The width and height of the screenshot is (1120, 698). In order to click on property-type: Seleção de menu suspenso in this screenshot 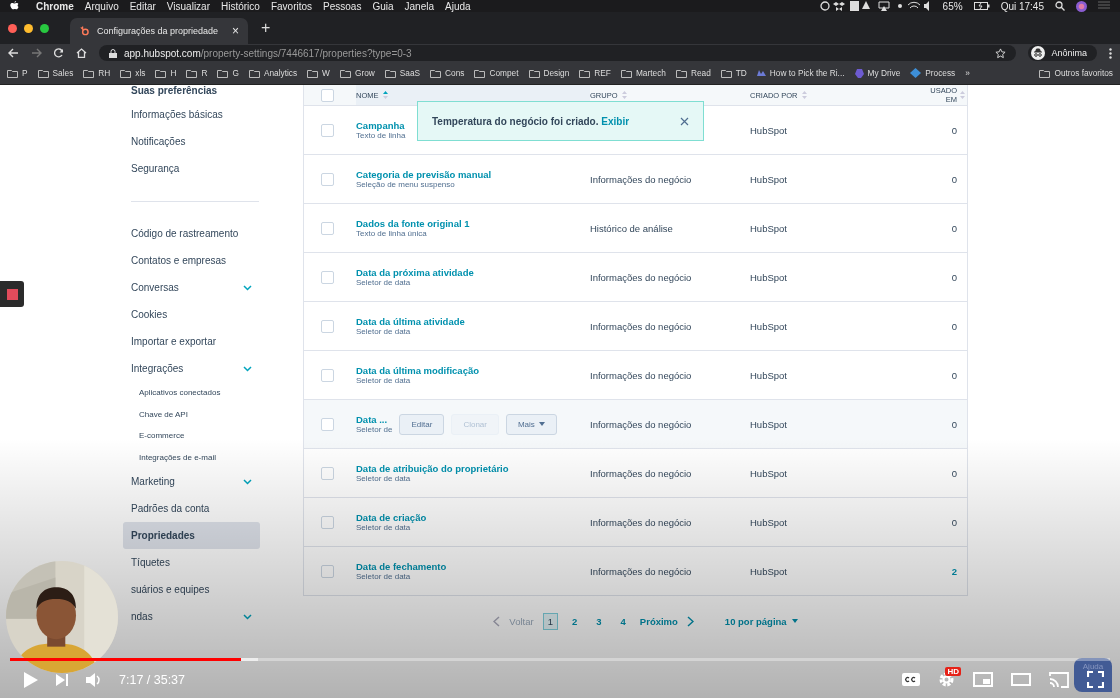, I will do `click(406, 184)`.